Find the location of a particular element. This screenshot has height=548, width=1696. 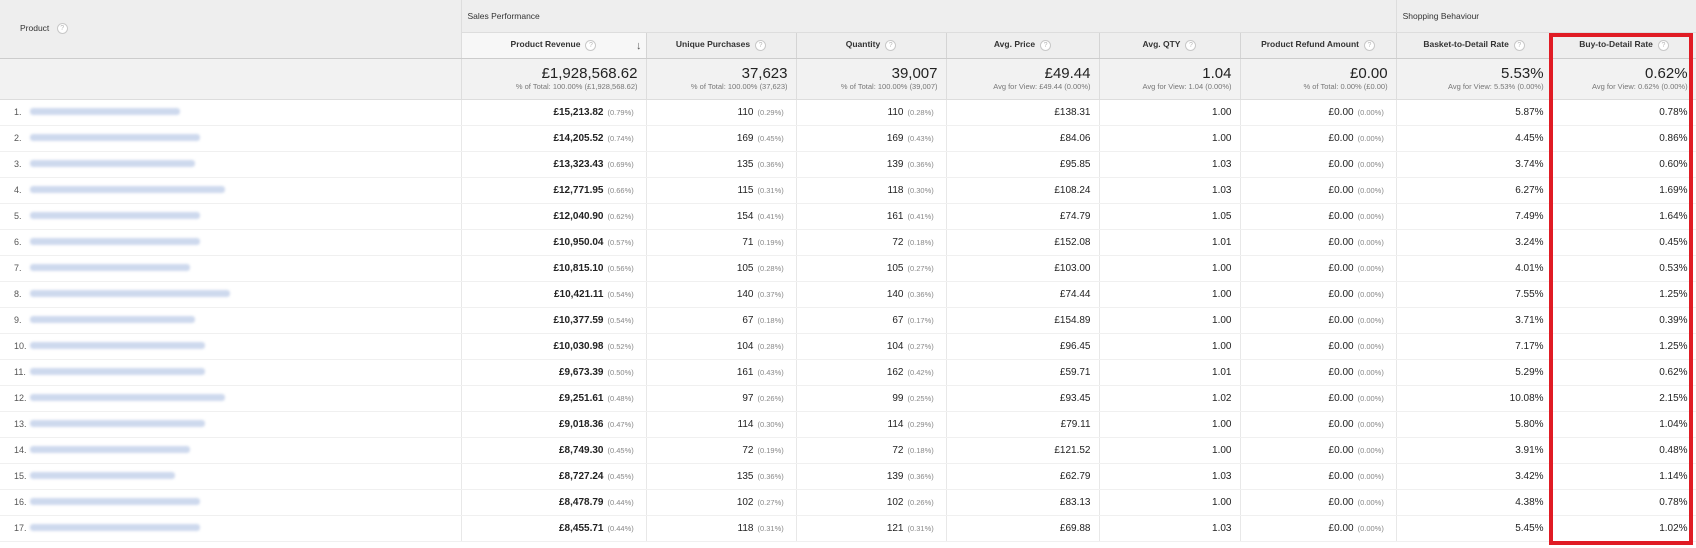

col-header-refund-amount: Product Refund Amount? is located at coordinates (1318, 45).